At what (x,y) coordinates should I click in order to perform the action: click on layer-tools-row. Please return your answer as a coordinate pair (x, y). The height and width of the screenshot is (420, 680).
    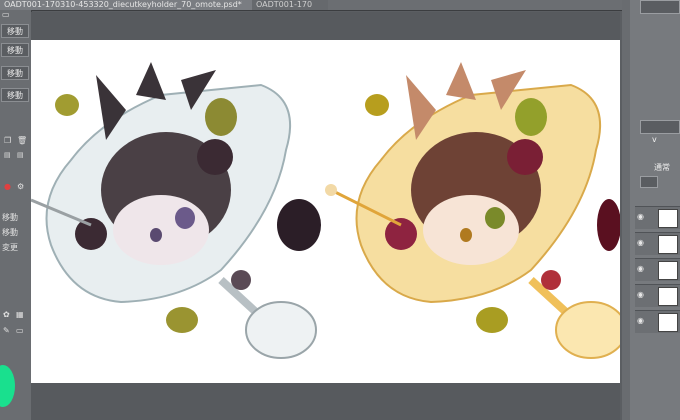
    Looking at the image, I should click on (660, 127).